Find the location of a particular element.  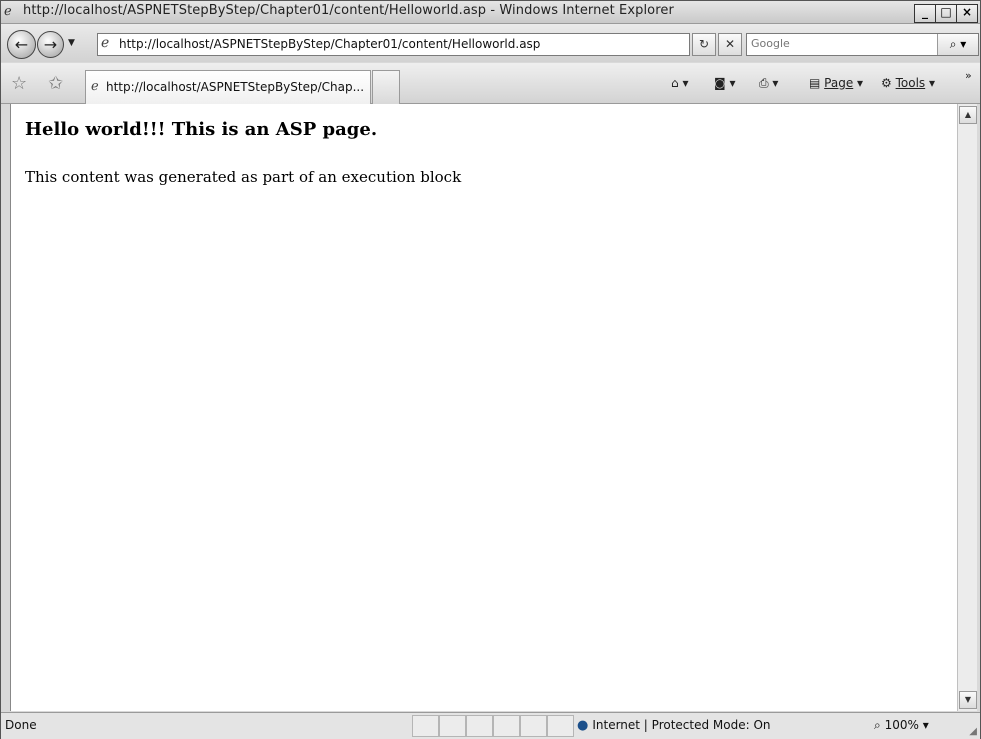

tools-menu-label: Tools is located at coordinates (910, 83).